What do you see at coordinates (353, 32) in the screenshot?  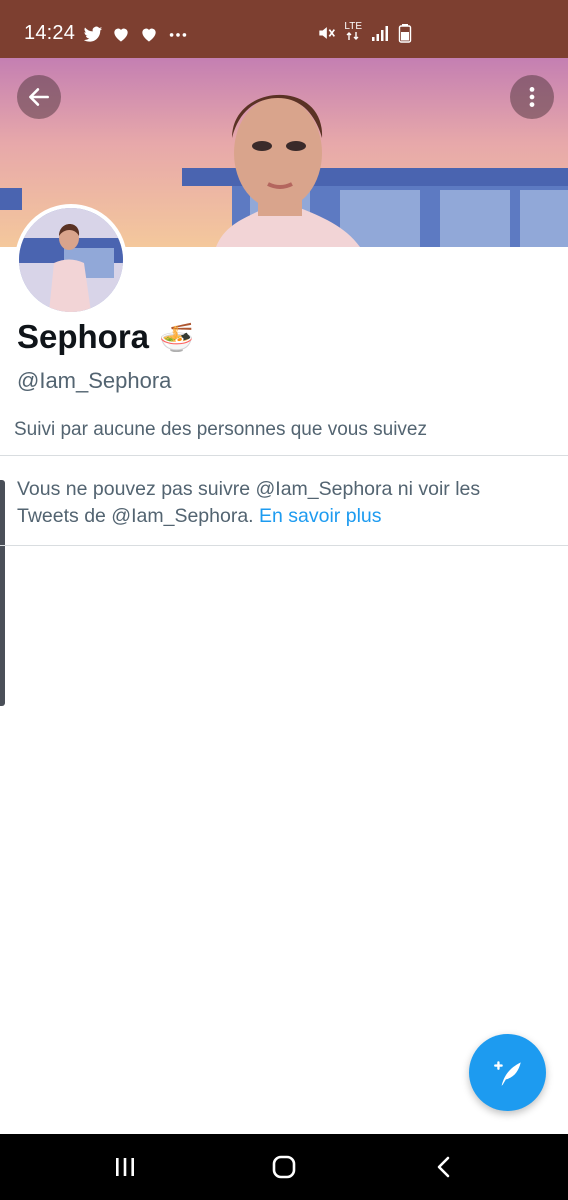 I see `lte-icon: LTE` at bounding box center [353, 32].